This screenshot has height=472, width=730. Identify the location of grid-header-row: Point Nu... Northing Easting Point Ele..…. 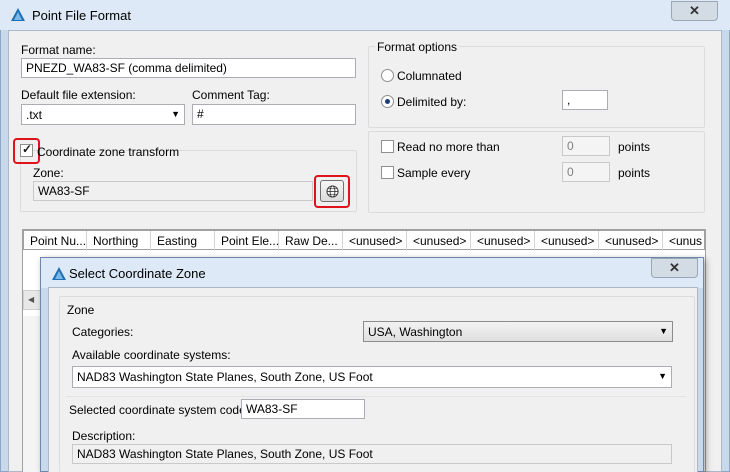
(364, 240).